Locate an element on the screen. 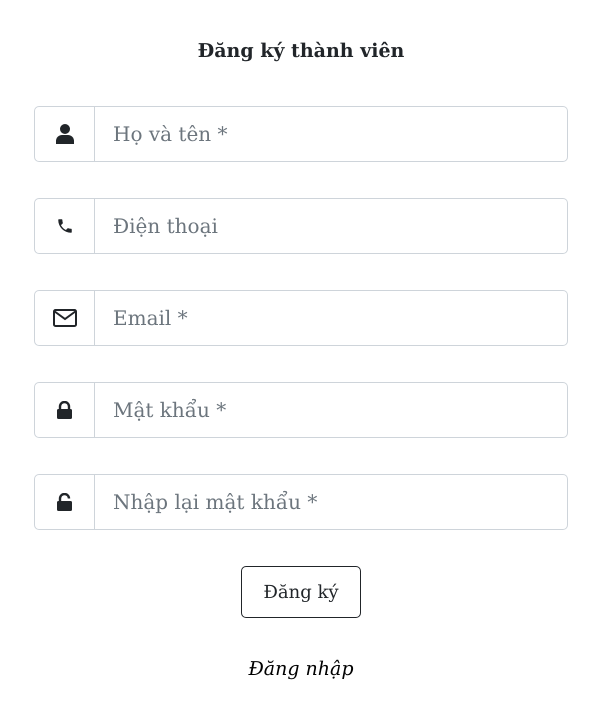  register-button: Đăng ký is located at coordinates (301, 592).